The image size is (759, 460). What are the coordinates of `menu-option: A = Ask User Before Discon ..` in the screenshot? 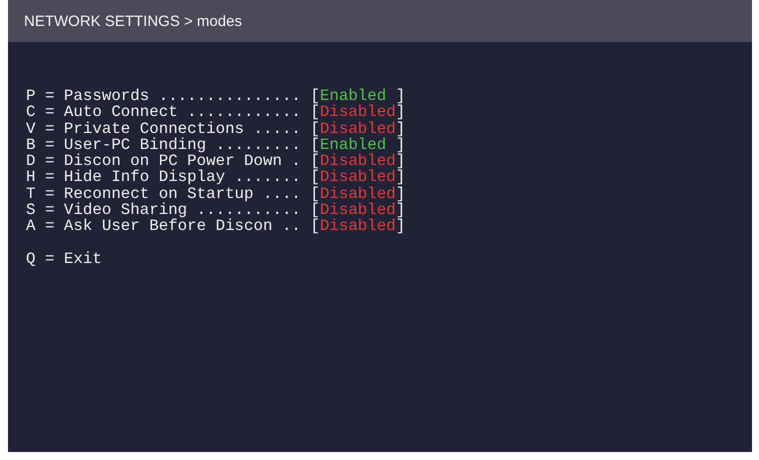 It's located at (163, 226).